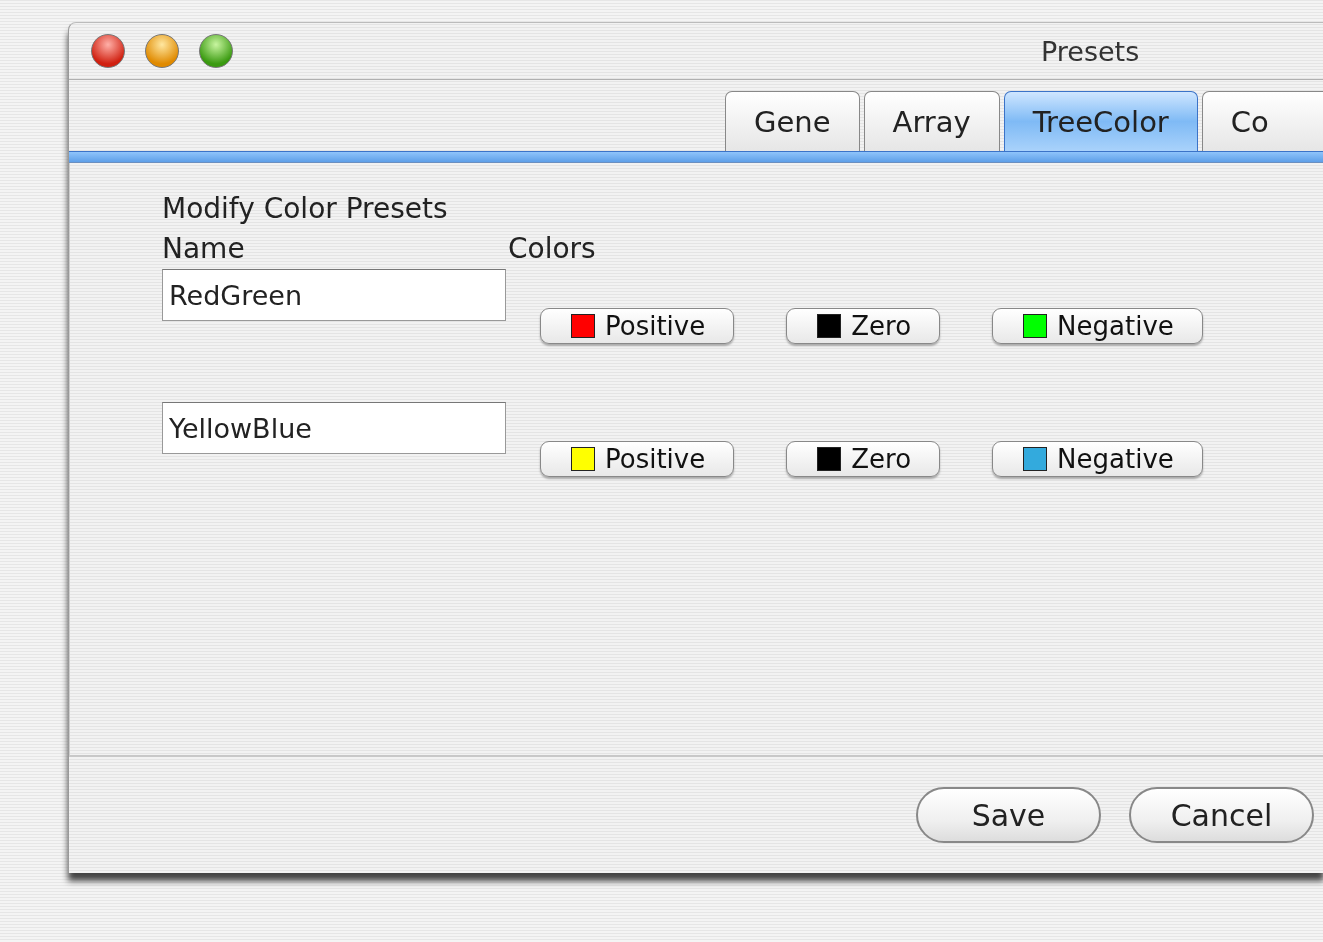  I want to click on dialog-button: Save, so click(1008, 815).